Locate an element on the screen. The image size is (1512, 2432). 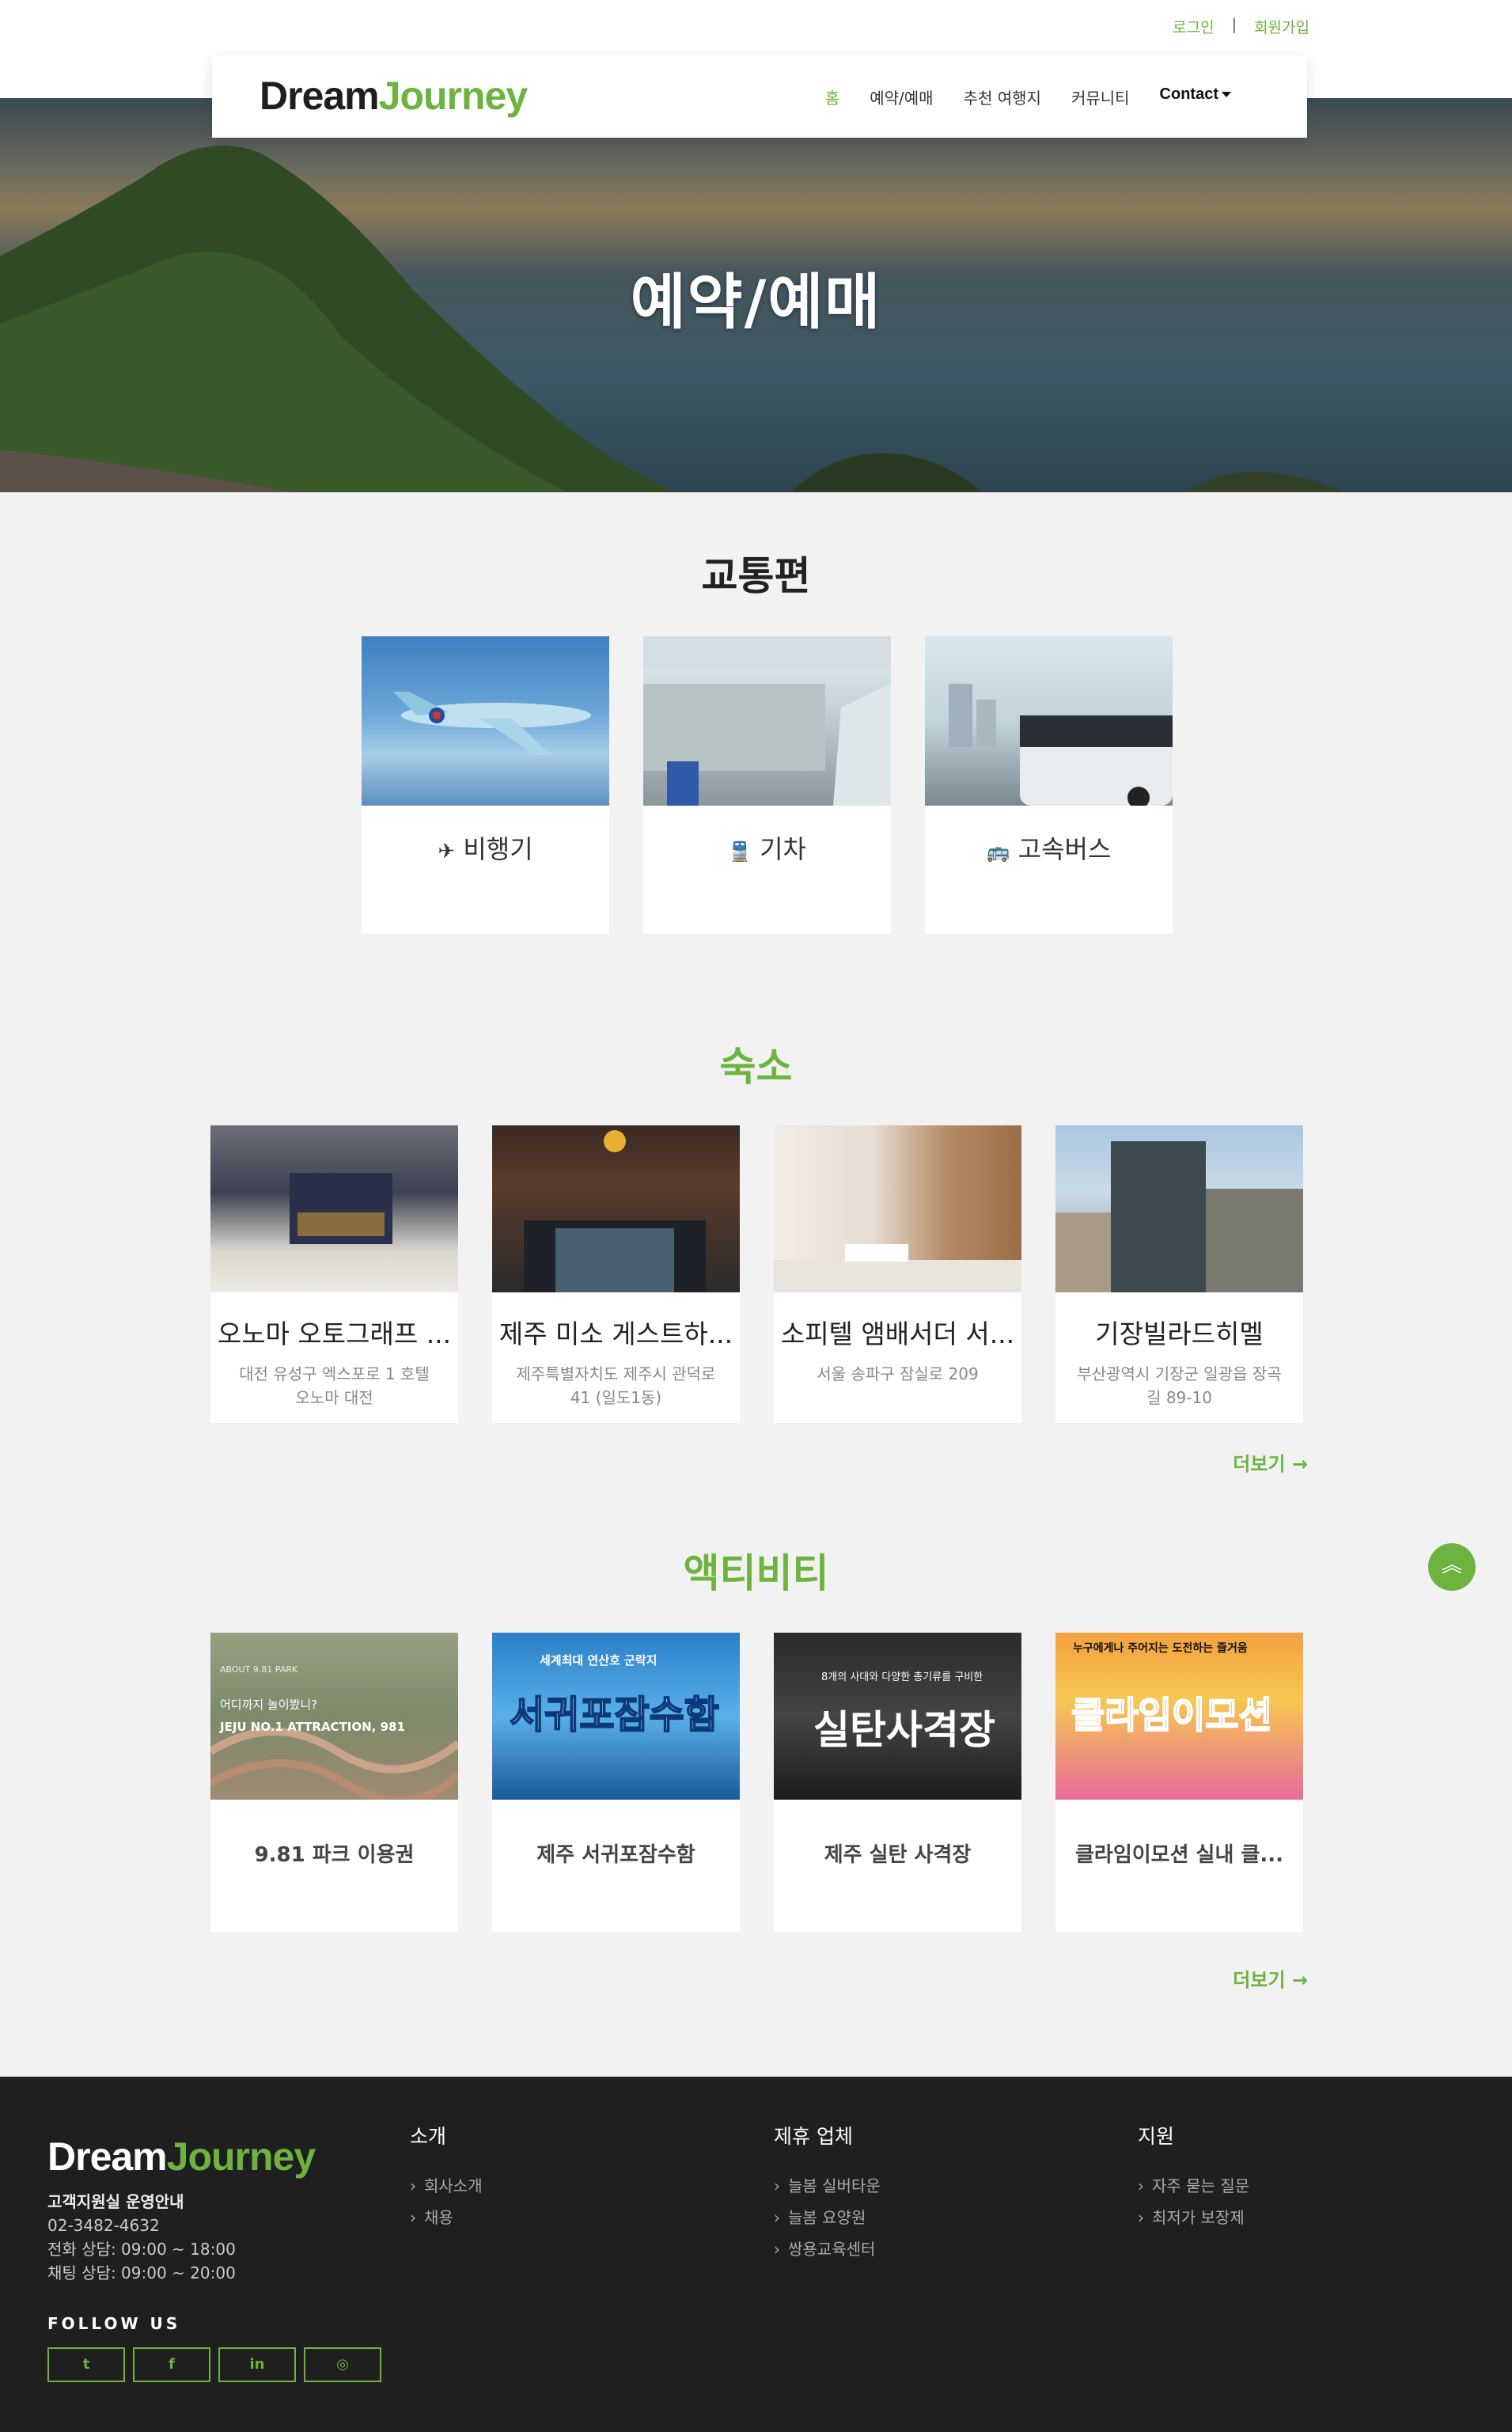
footer-col-support: 지원 자주 묻는 질문 최저가 보장제 is located at coordinates (1193, 2177).